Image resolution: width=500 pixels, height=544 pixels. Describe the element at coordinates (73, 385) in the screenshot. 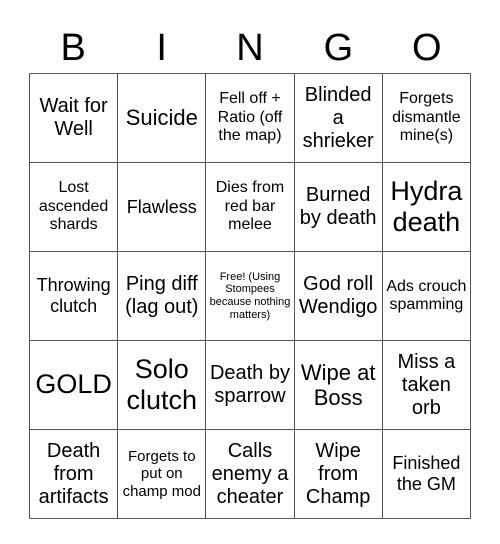

I see `bingo-cell: GOLD` at that location.